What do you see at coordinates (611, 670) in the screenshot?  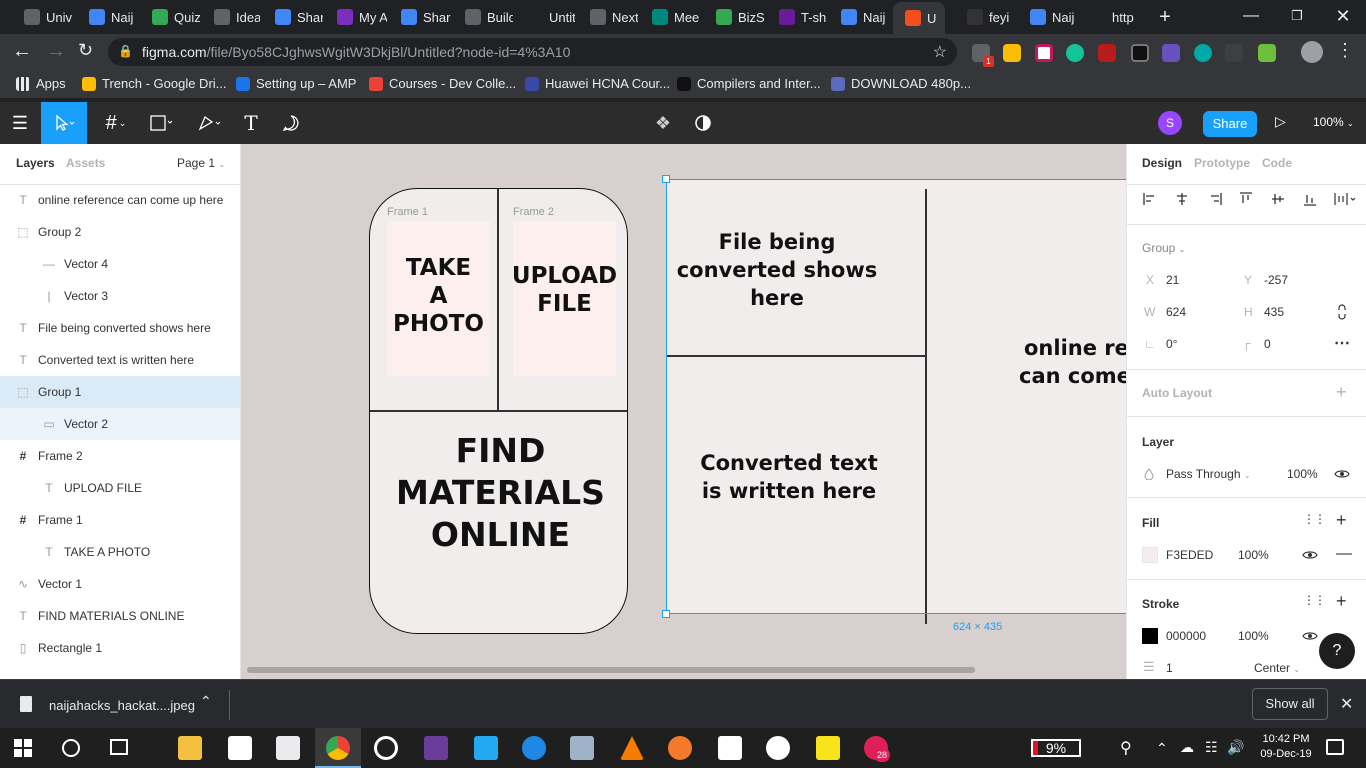 I see `canvas-horizontal-scrollbar` at bounding box center [611, 670].